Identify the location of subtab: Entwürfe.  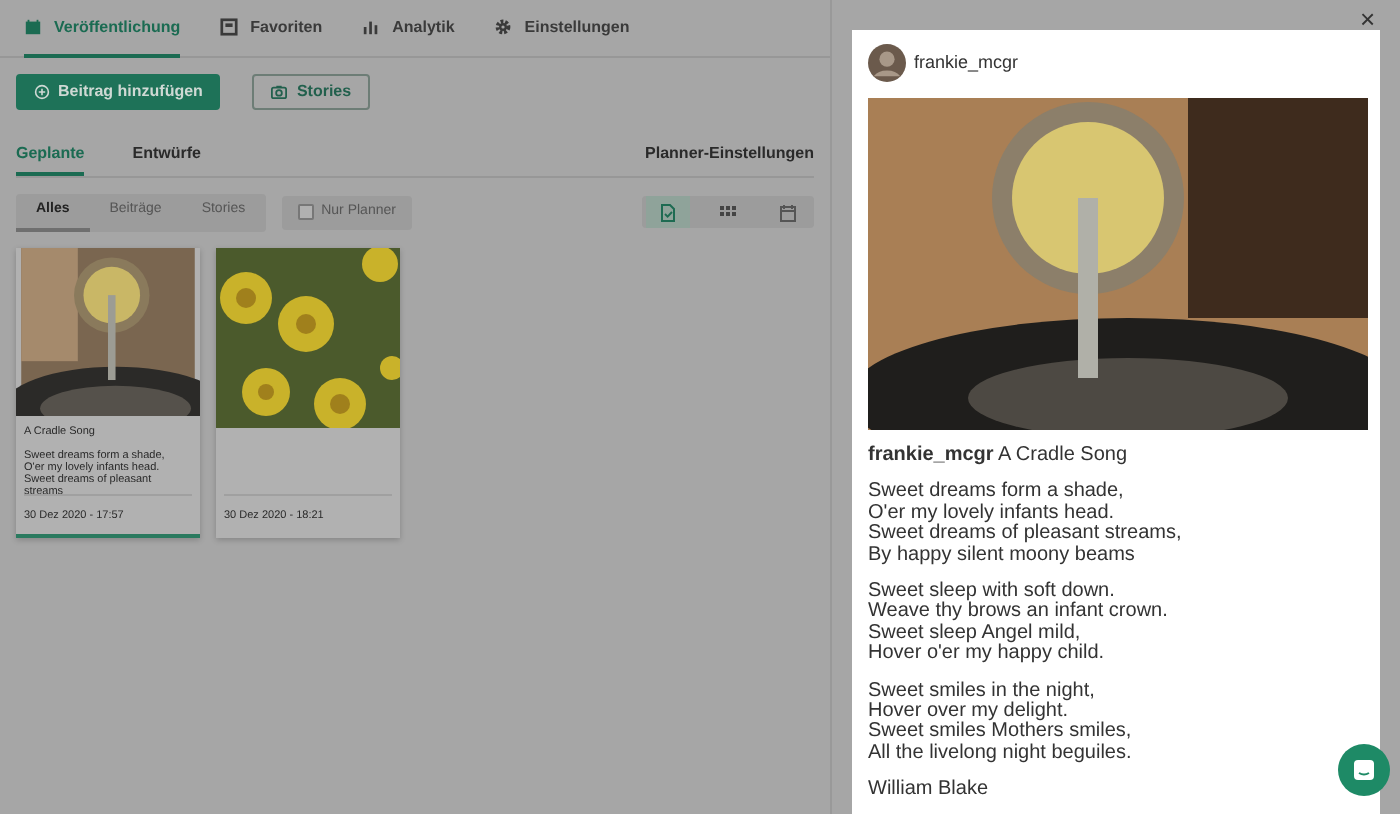
(166, 159).